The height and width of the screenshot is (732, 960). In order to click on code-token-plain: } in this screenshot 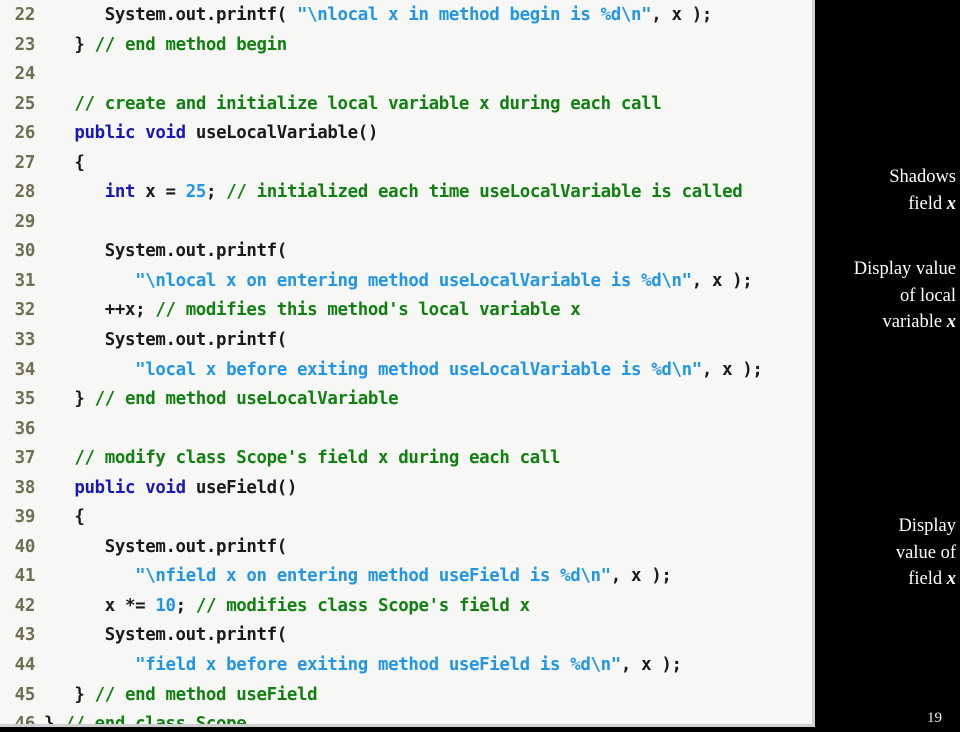, I will do `click(54, 720)`.